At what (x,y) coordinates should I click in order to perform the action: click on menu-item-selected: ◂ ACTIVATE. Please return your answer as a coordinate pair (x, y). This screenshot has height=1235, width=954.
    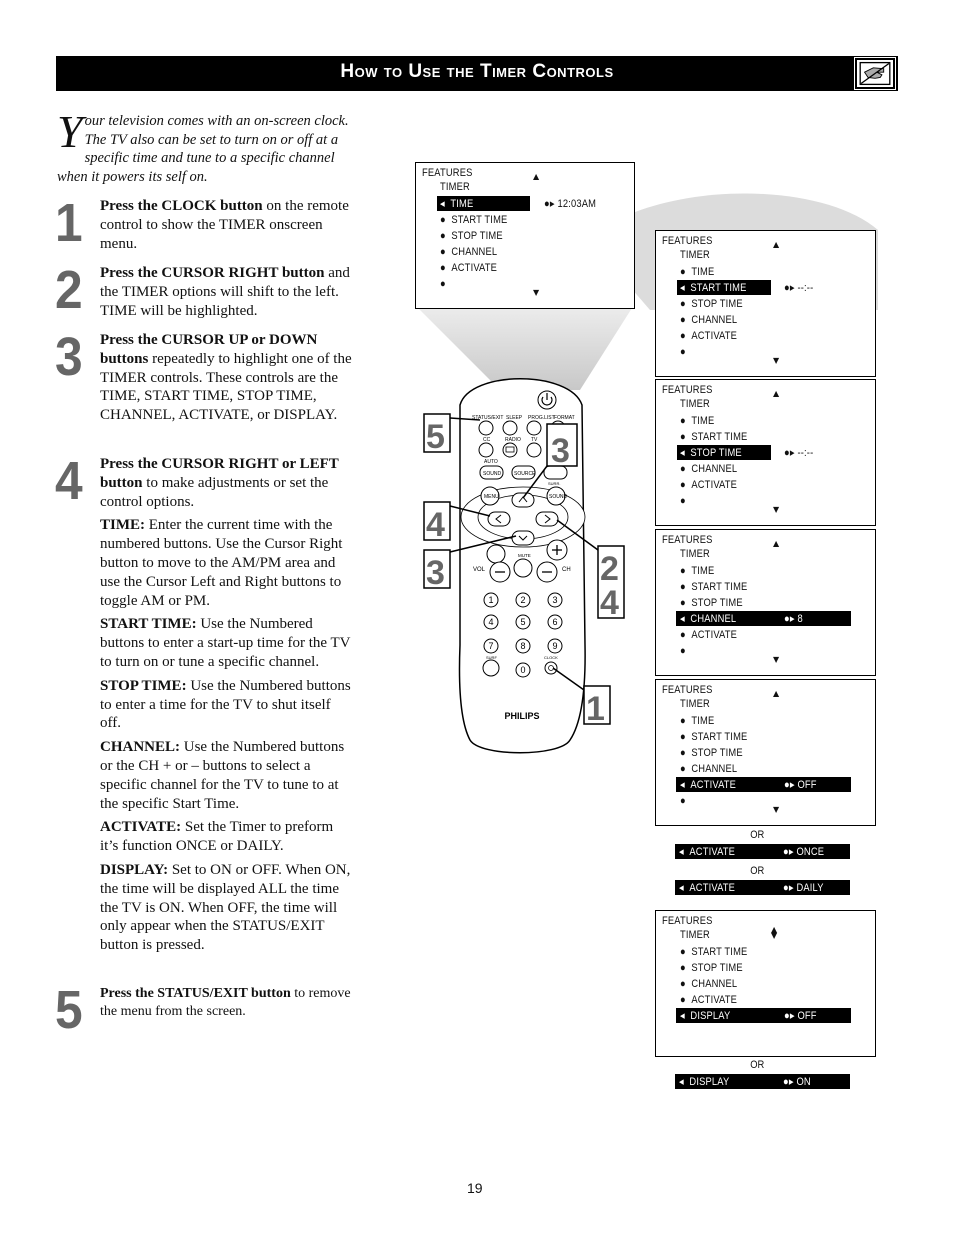
    Looking at the image, I should click on (708, 785).